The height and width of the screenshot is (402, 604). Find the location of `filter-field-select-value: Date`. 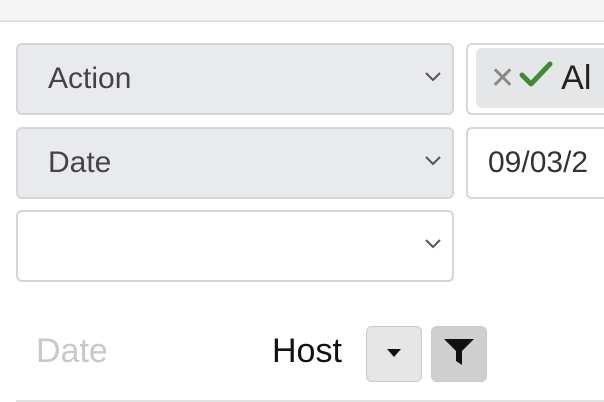

filter-field-select-value: Date is located at coordinates (80, 162).